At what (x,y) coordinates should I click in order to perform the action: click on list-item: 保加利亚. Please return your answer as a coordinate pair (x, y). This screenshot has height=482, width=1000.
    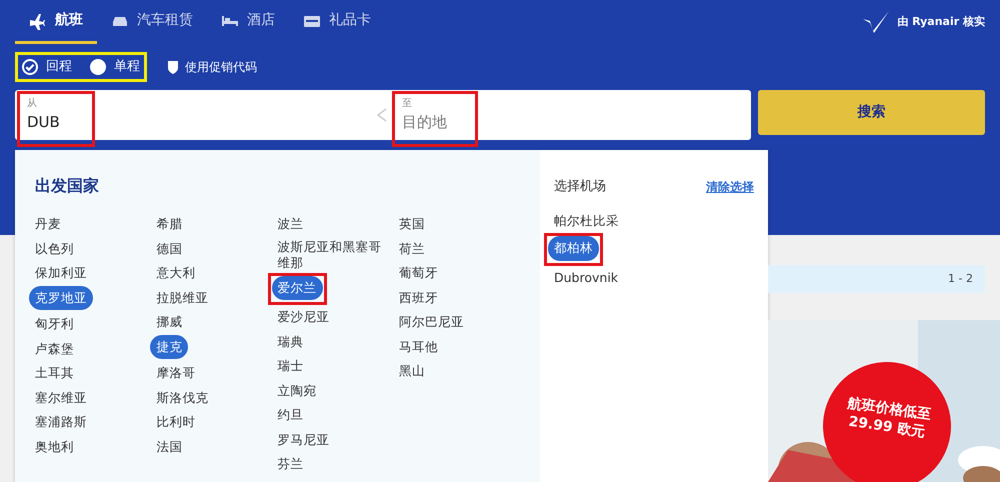
    Looking at the image, I should click on (61, 273).